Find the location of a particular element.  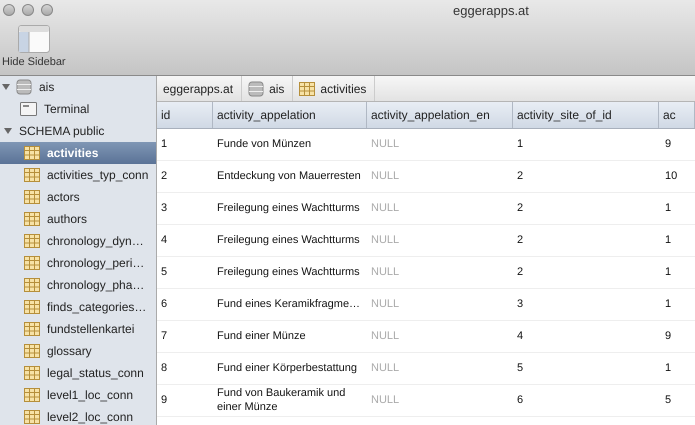

sidebar-item-label: legal_status_conn is located at coordinates (95, 373).